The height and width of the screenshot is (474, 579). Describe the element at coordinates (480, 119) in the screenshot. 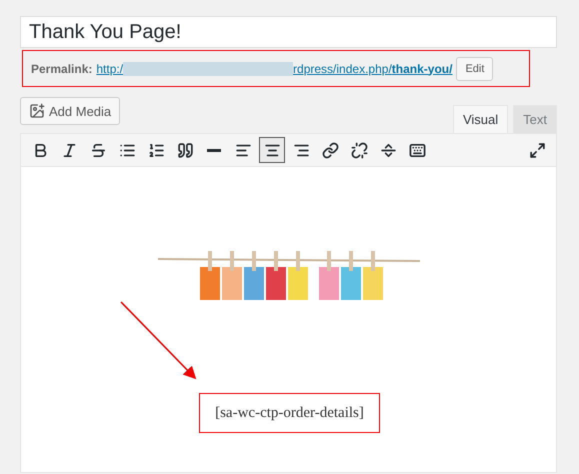

I see `editor-tab: Visual` at that location.